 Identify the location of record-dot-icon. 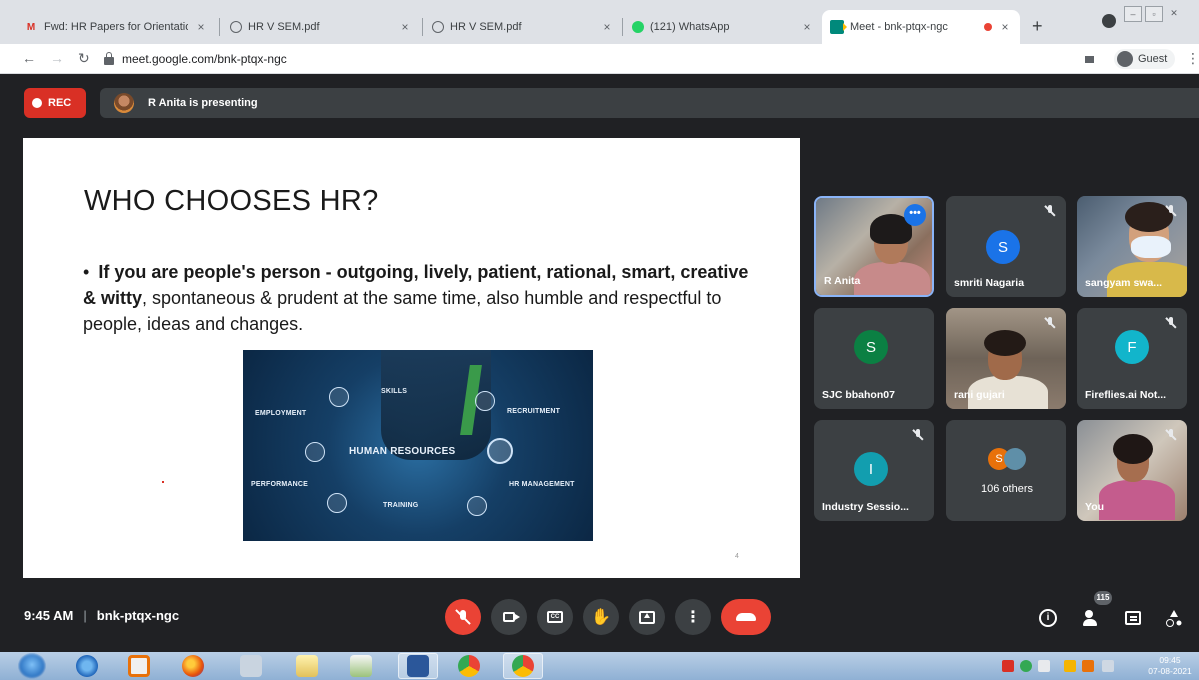
(37, 103).